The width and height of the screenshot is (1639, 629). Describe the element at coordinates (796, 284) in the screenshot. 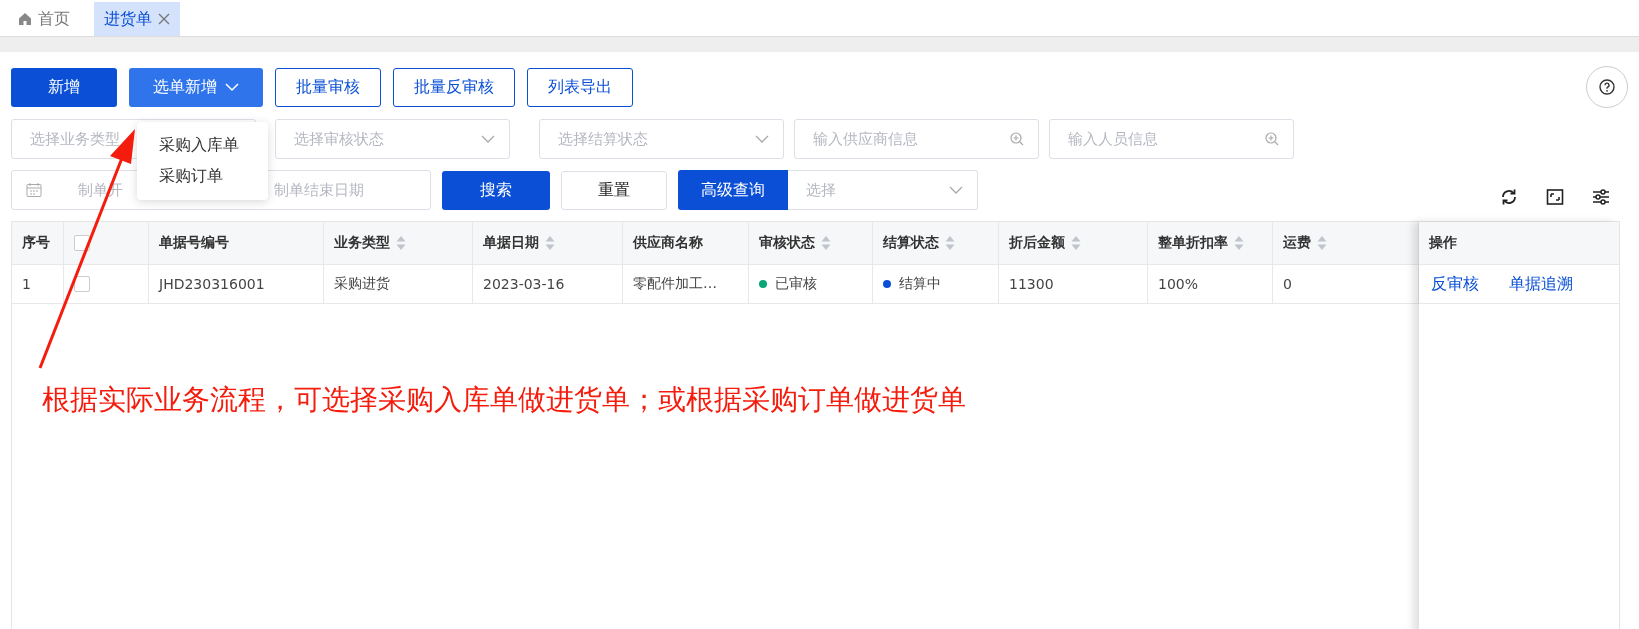

I see `table-cell: 已审核` at that location.